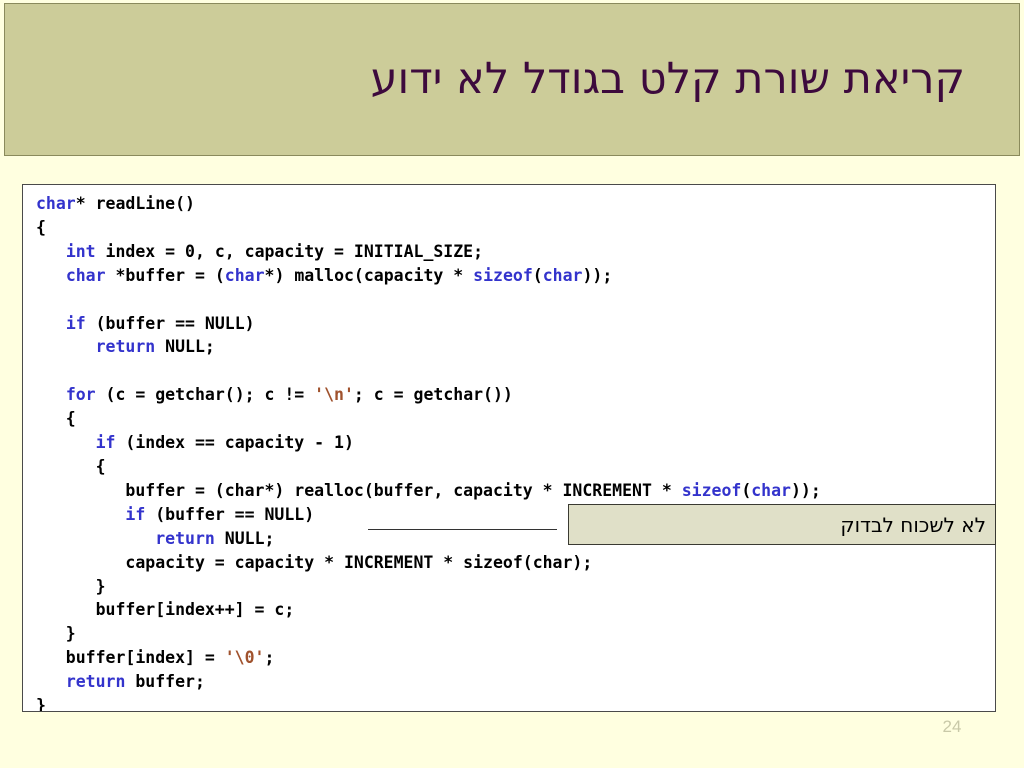 The height and width of the screenshot is (768, 1024). Describe the element at coordinates (165, 610) in the screenshot. I see `code-text: buffer[index++] = c;` at that location.